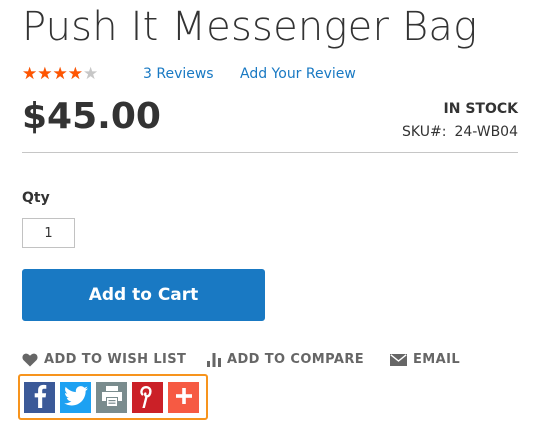 The width and height of the screenshot is (547, 446). I want to click on product-rating: ★★★★★ ★★★★★, so click(66, 74).